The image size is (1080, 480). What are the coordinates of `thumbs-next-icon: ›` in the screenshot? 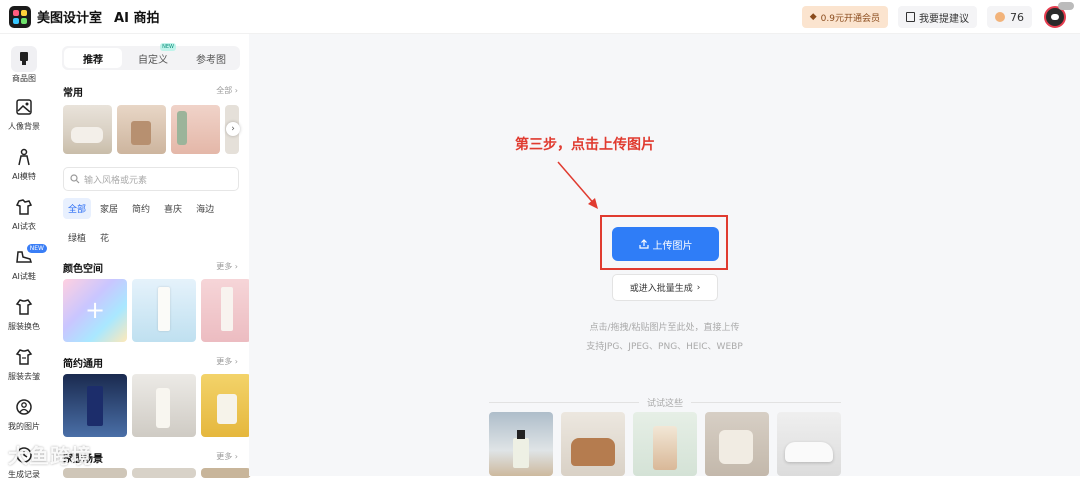 It's located at (233, 129).